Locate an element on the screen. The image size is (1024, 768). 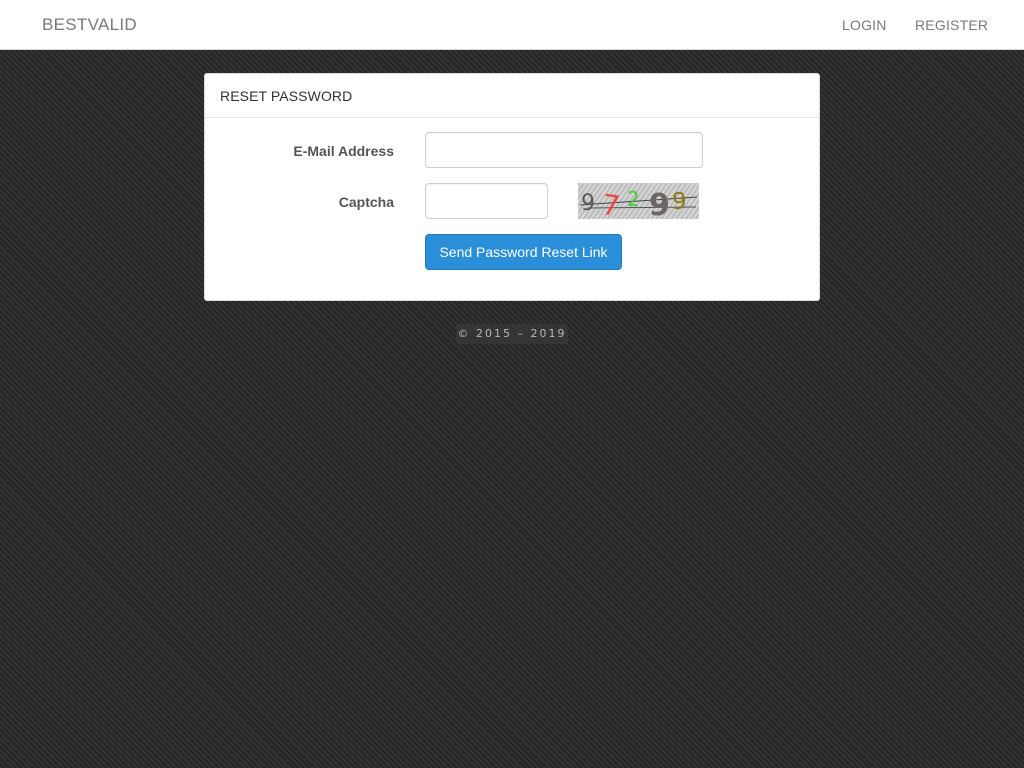
captcha-char-1: 9 is located at coordinates (588, 203).